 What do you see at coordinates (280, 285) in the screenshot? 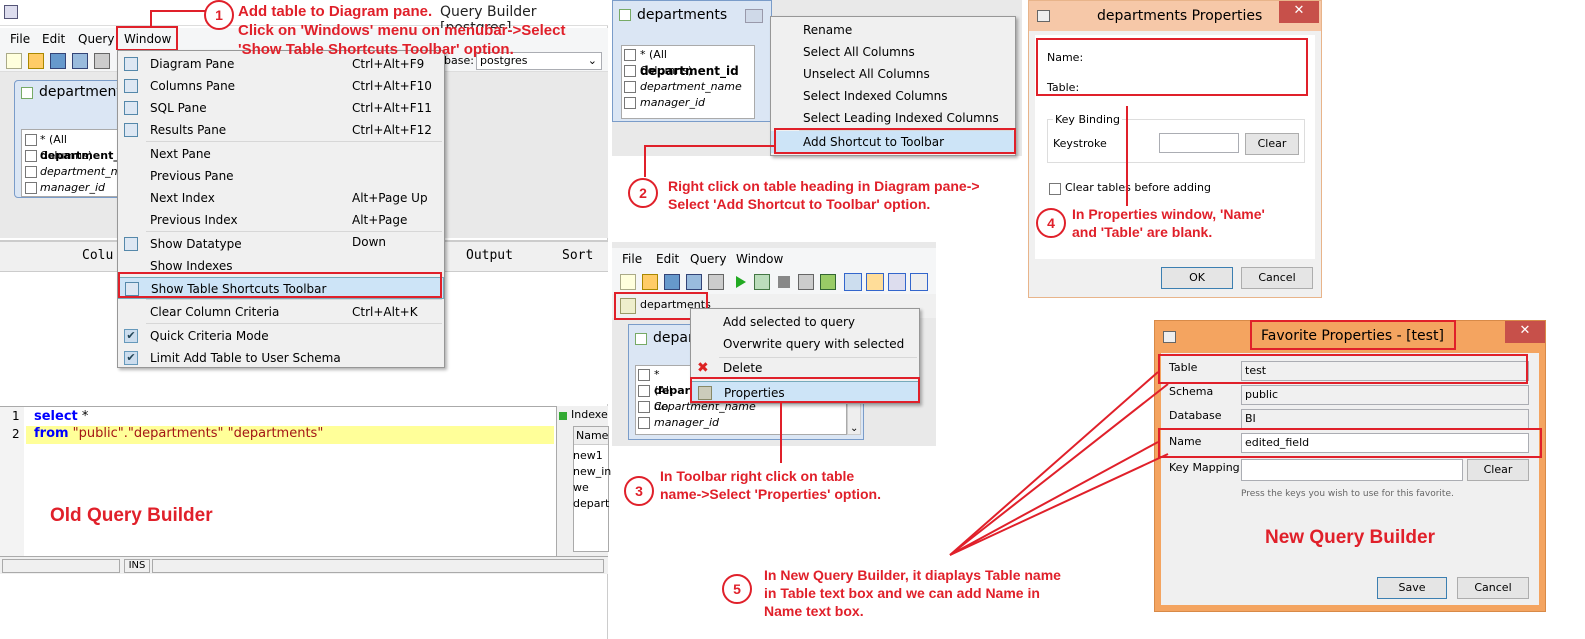
I see `show-toolbar-highlight` at bounding box center [280, 285].